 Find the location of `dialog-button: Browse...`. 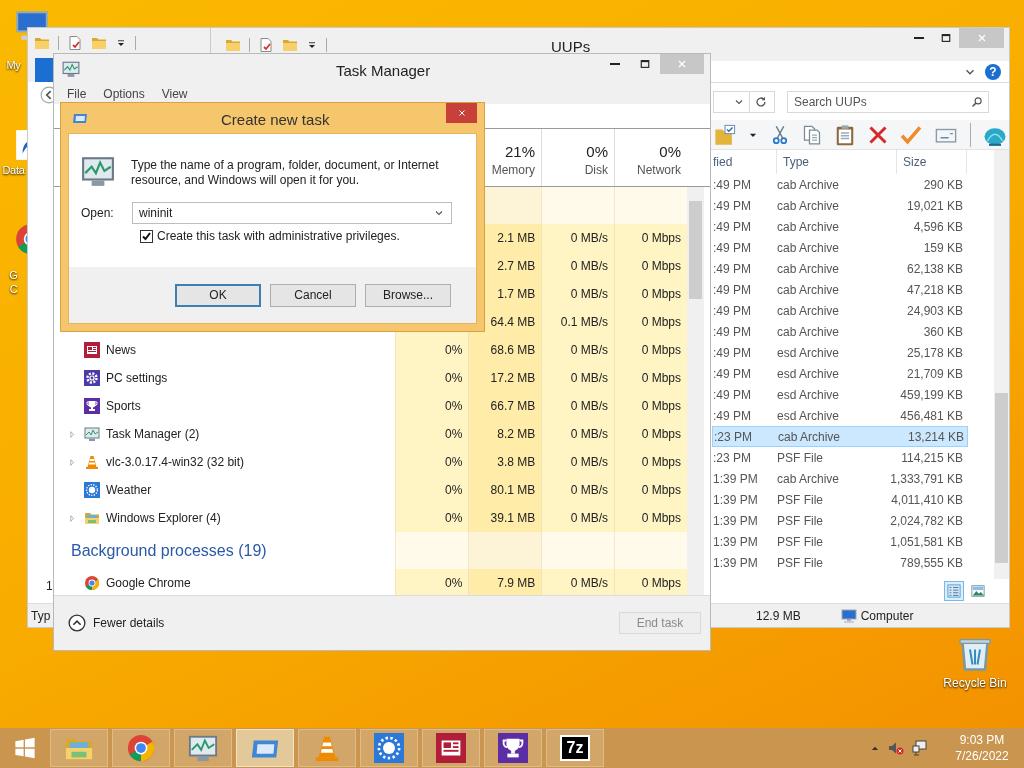

dialog-button: Browse... is located at coordinates (408, 295).